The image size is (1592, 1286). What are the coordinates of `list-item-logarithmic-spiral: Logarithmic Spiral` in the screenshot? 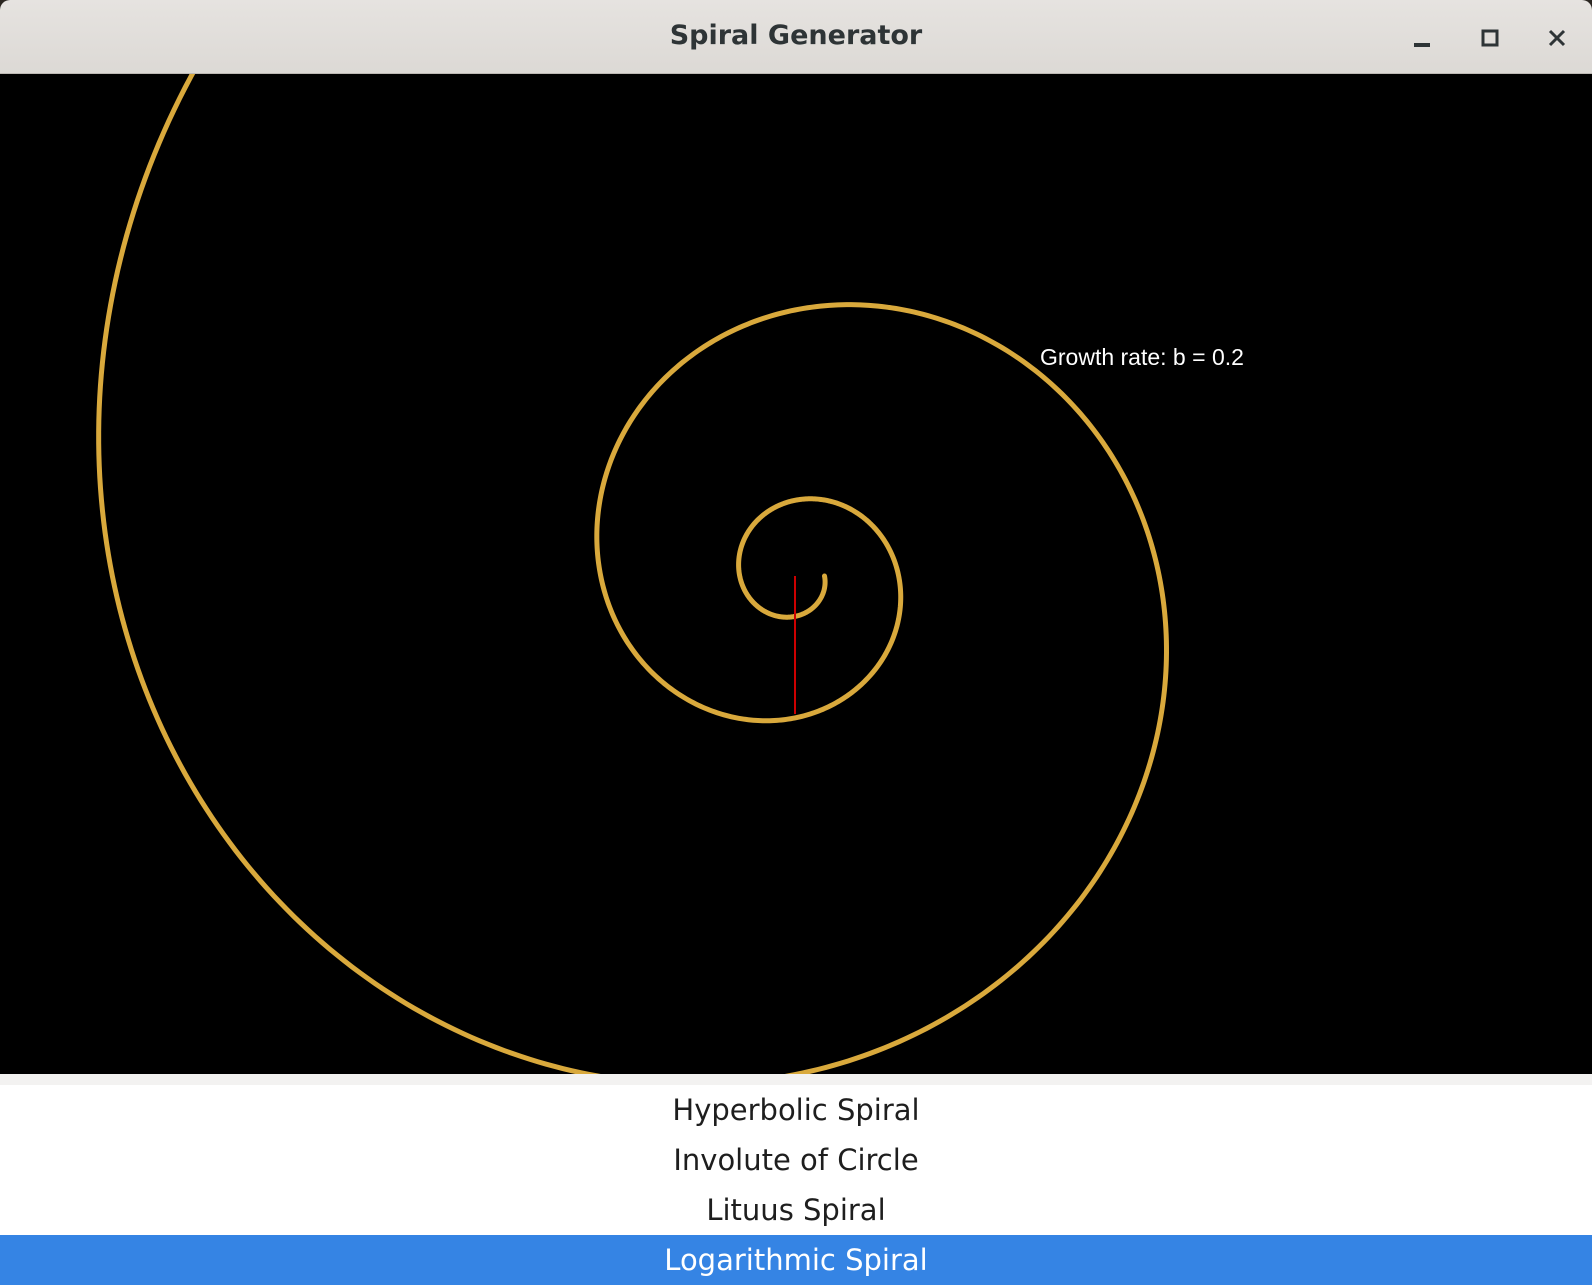 It's located at (796, 1260).